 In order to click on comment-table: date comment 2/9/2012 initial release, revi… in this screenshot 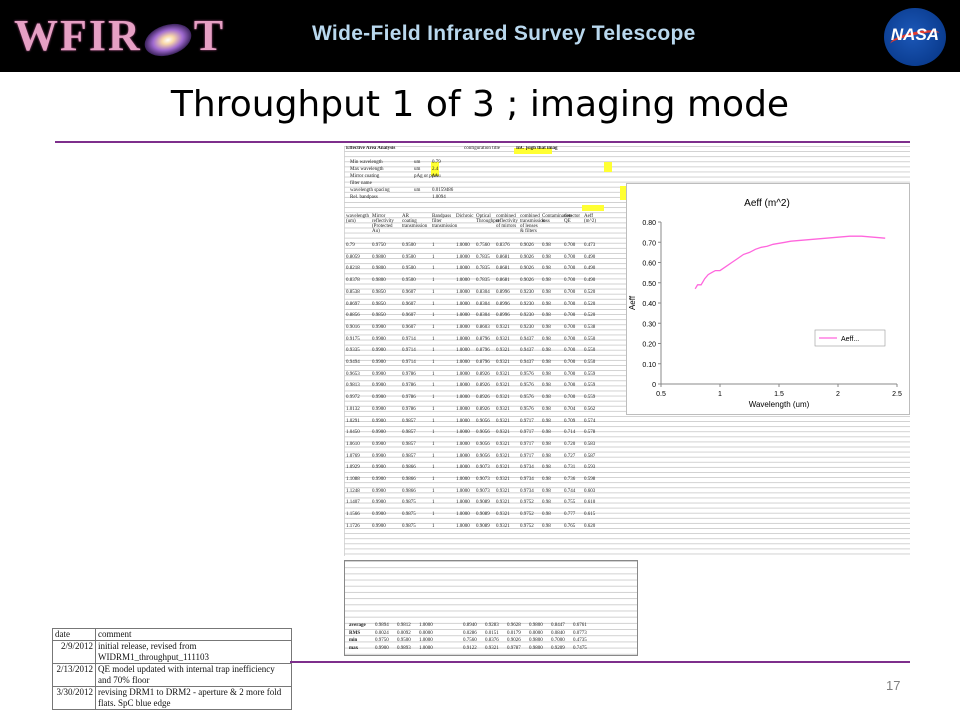, I will do `click(172, 669)`.